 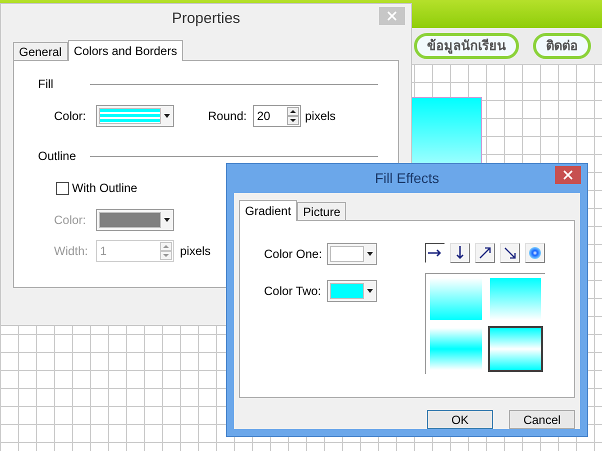 What do you see at coordinates (40, 51) in the screenshot?
I see `tab: General` at bounding box center [40, 51].